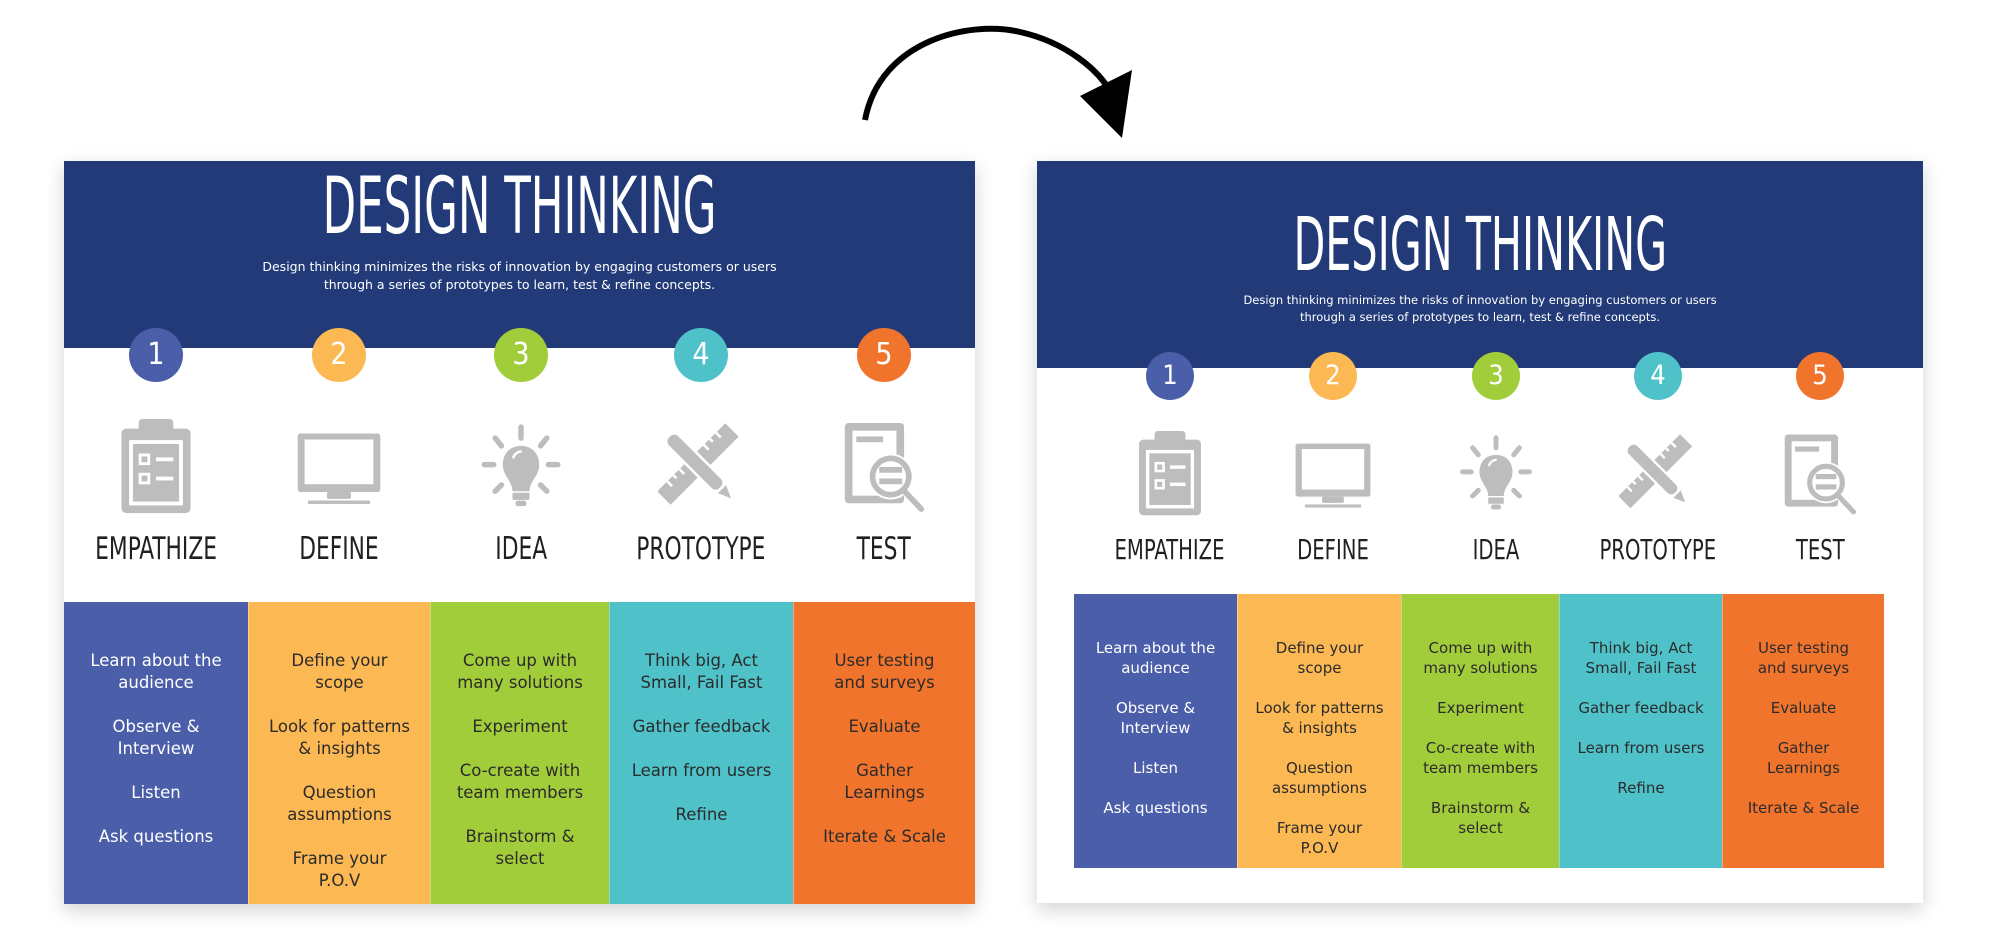 The height and width of the screenshot is (931, 1999). I want to click on step-label: IDEA, so click(521, 549).